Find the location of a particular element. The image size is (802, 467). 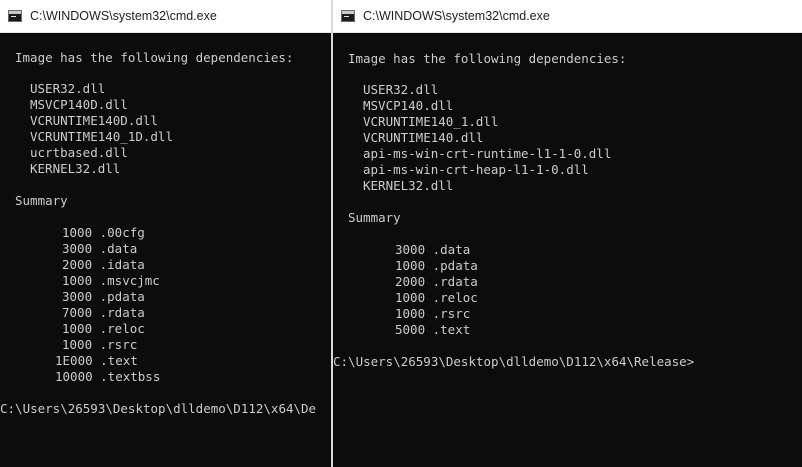

dependency-item: ucrtbased.dll is located at coordinates (79, 152).